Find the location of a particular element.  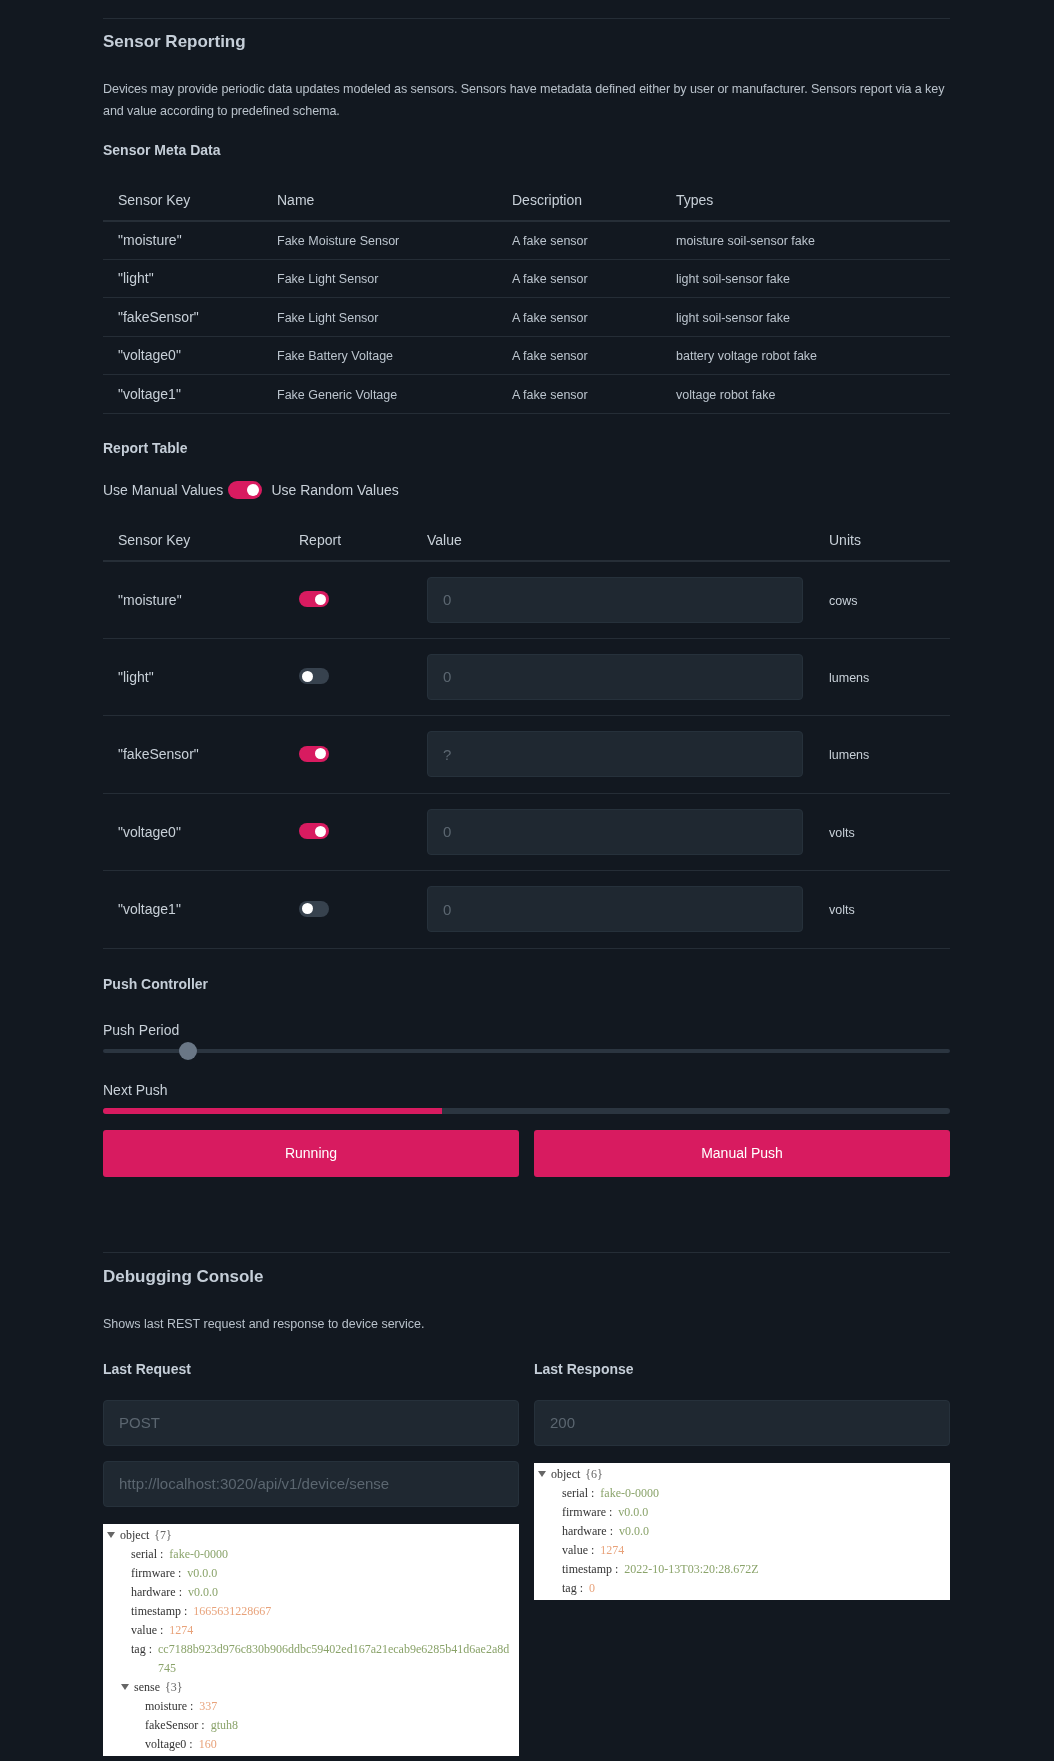

subsection-title: Last Response is located at coordinates (584, 1369).